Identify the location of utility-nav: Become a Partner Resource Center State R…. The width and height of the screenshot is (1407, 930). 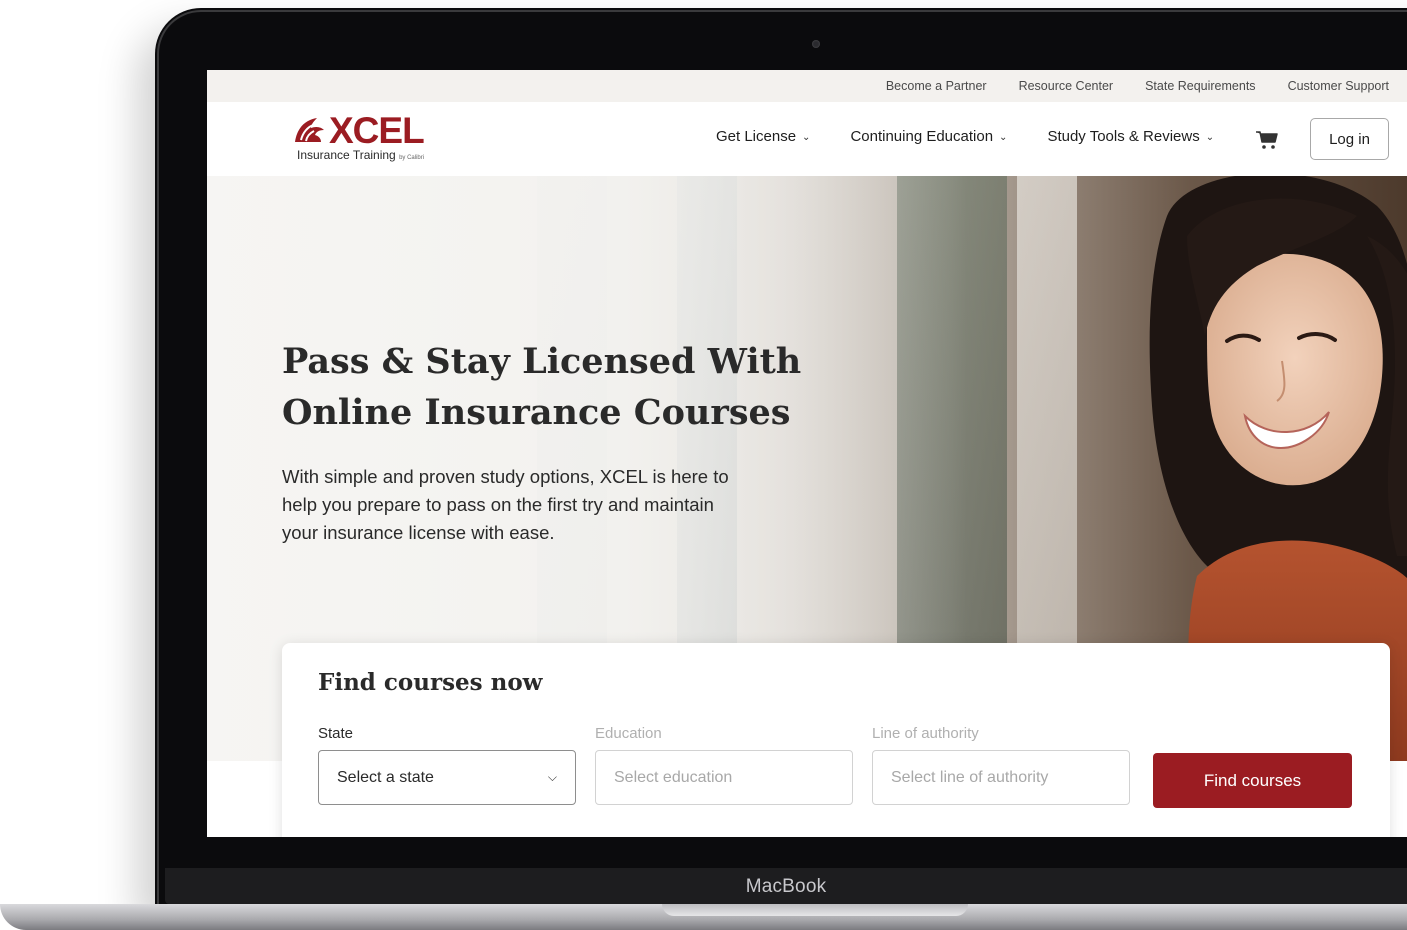
(807, 86).